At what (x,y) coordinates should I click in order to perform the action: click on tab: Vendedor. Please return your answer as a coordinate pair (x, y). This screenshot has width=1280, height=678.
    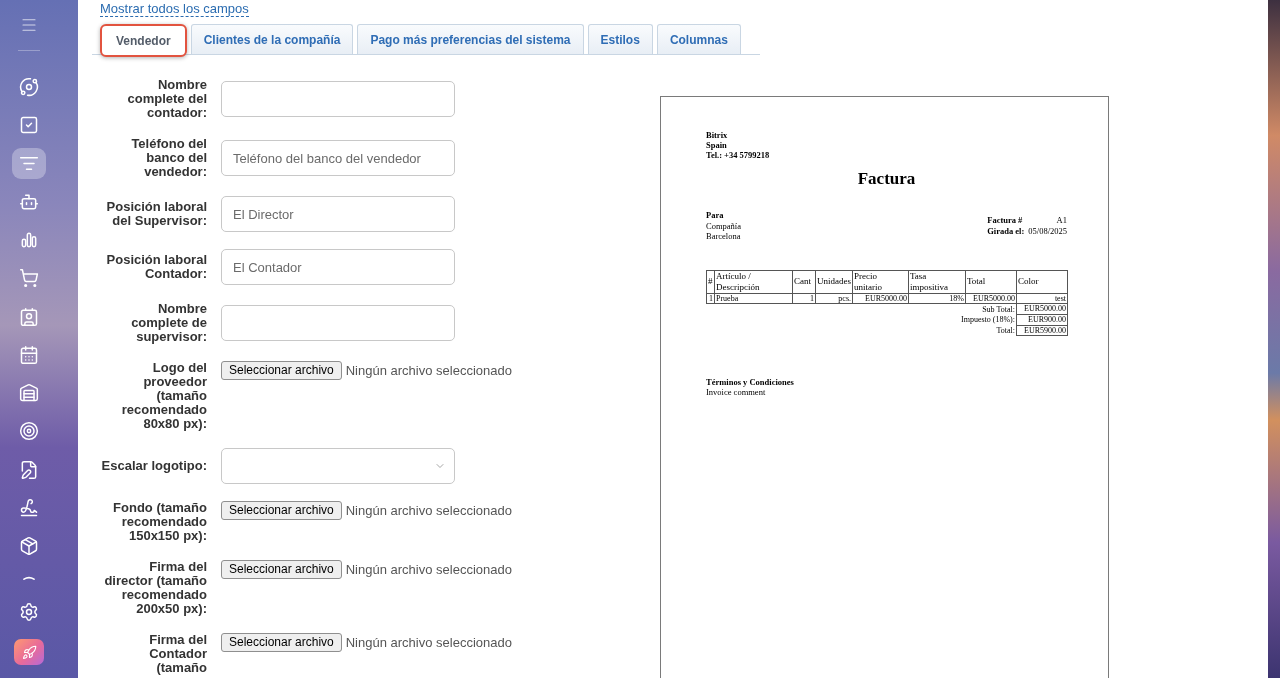
    Looking at the image, I should click on (143, 40).